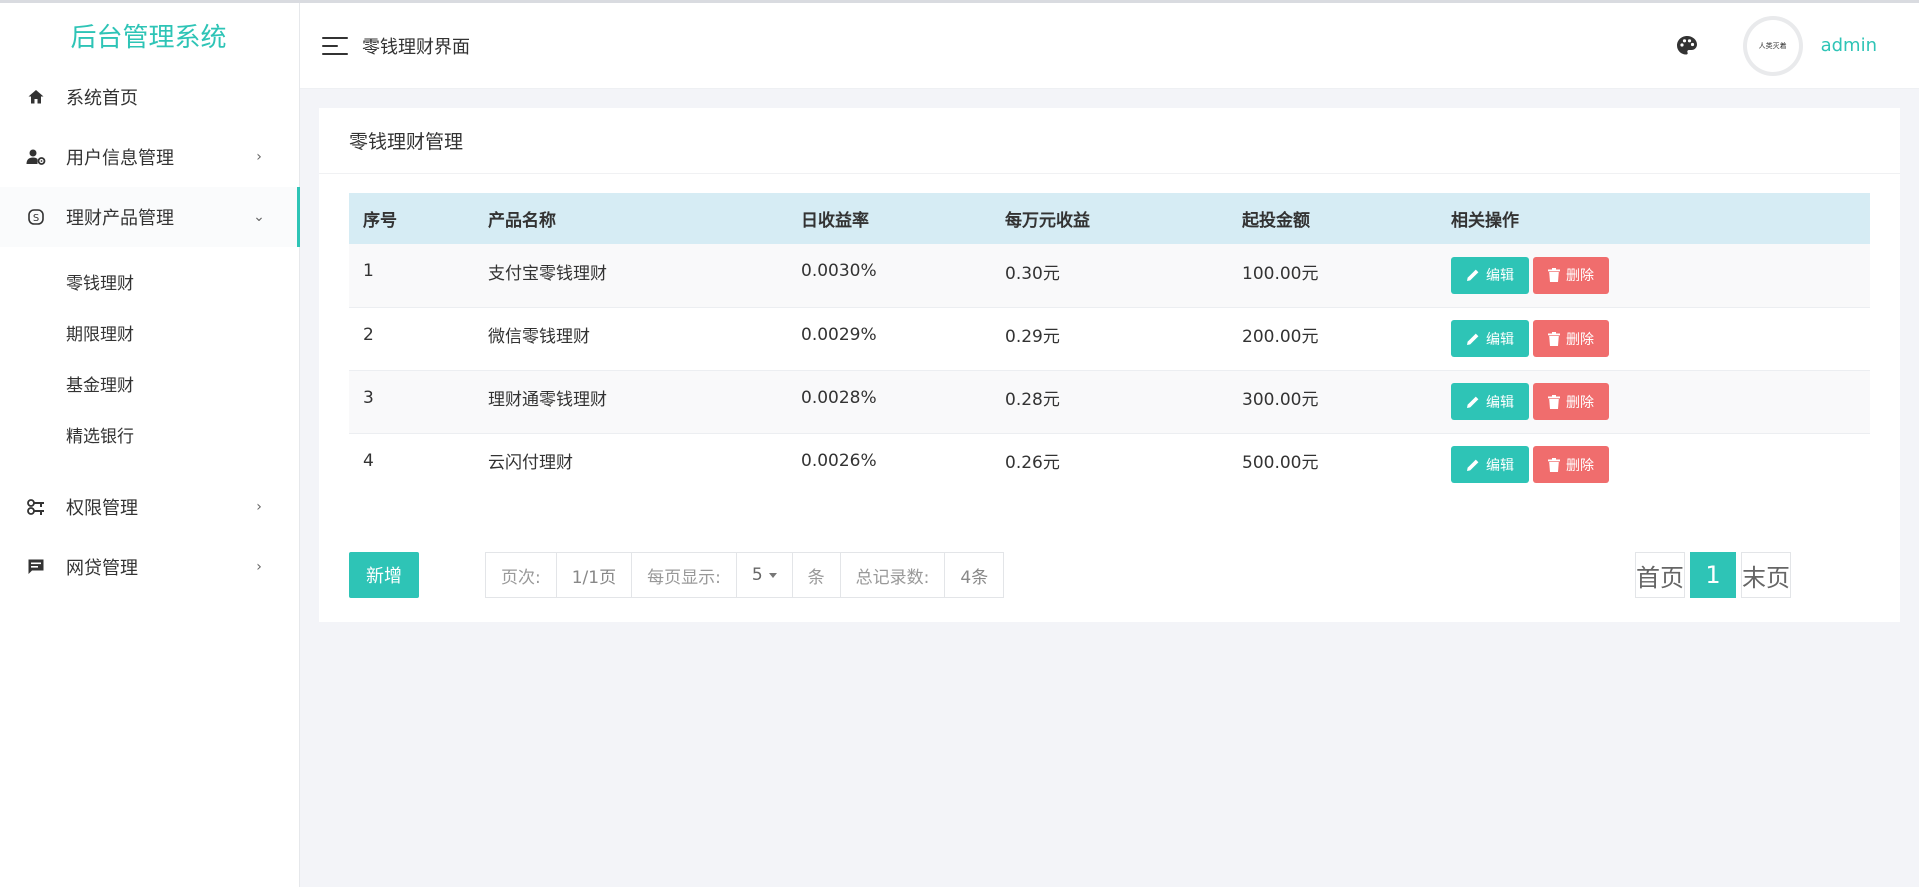  I want to click on cell-per-10k: 0.28元, so click(1032, 400).